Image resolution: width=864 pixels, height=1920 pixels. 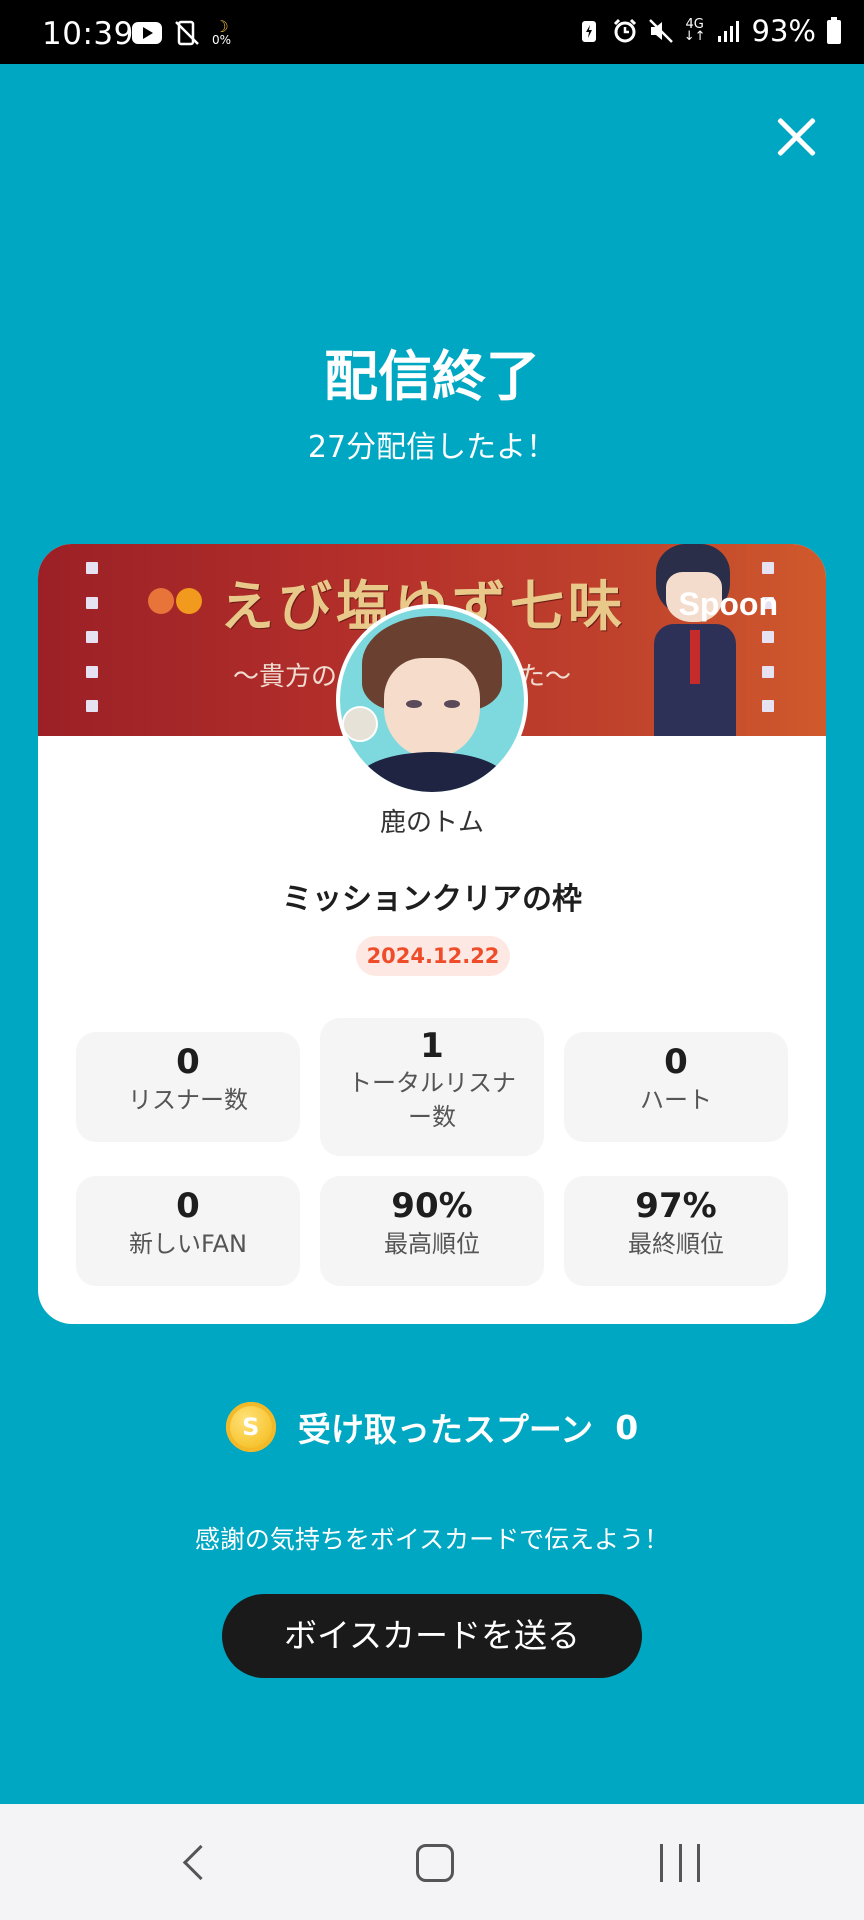 What do you see at coordinates (432, 376) in the screenshot?
I see `page-title: 配信終了` at bounding box center [432, 376].